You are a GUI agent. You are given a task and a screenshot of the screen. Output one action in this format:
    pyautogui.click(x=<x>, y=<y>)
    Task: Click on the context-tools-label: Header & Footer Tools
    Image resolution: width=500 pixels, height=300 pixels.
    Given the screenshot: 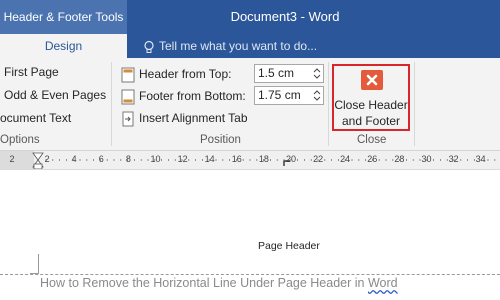 What is the action you would take?
    pyautogui.click(x=63, y=17)
    